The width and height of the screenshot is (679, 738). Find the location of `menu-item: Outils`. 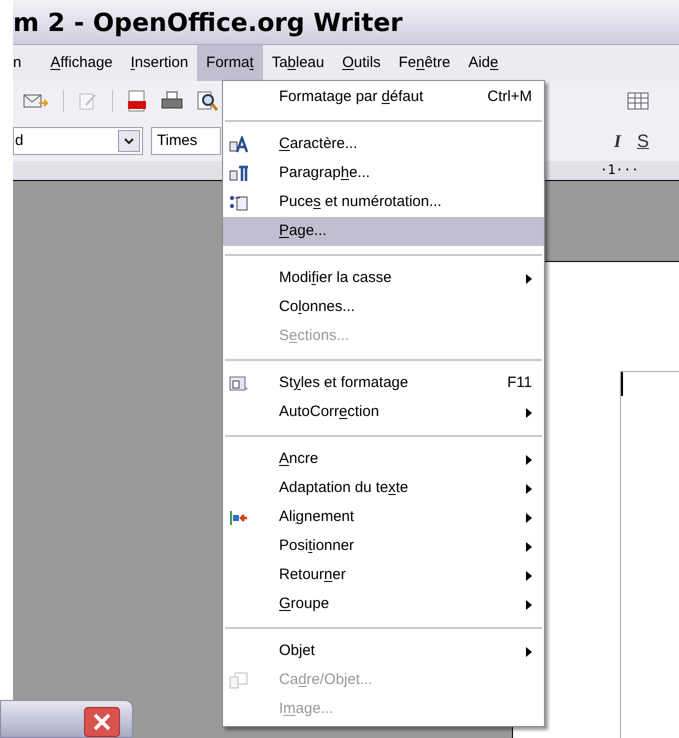

menu-item: Outils is located at coordinates (361, 63).